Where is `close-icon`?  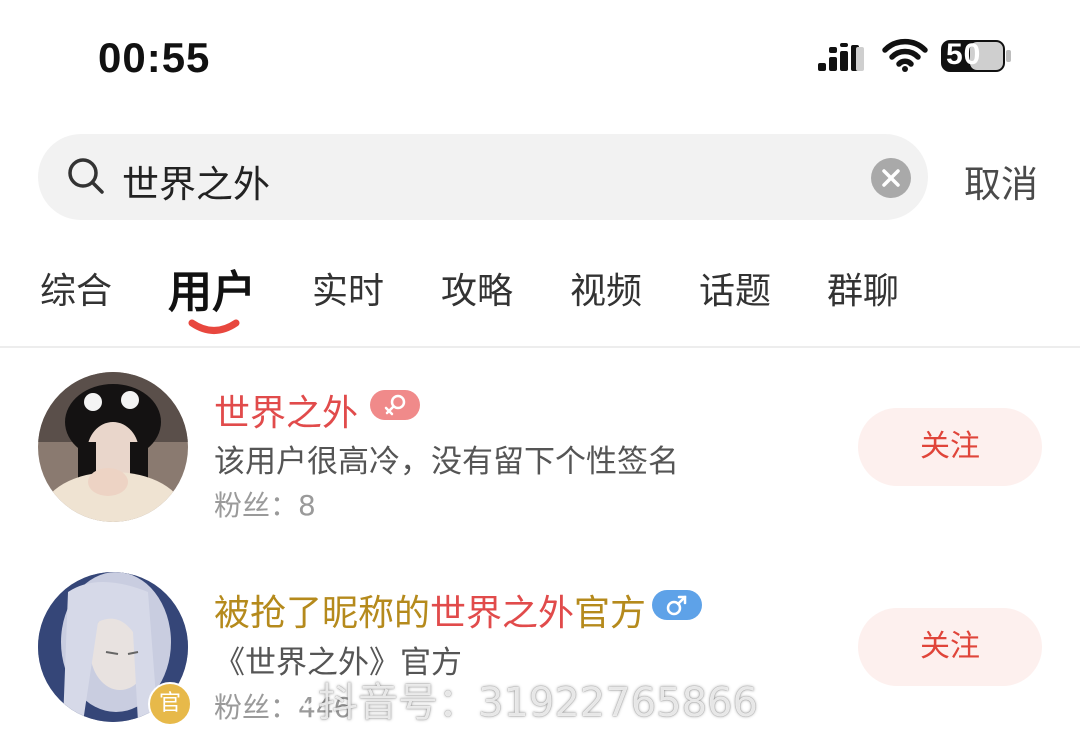 close-icon is located at coordinates (891, 178).